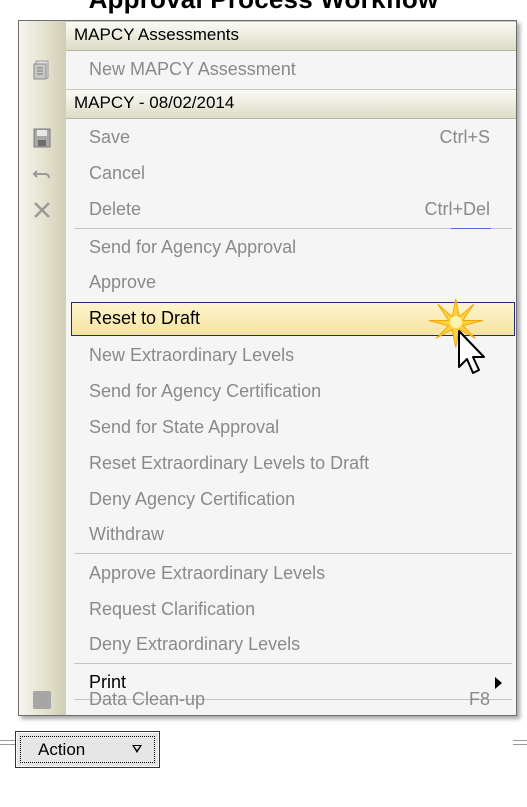 The image size is (527, 807). I want to click on menu-separator-accent, so click(471, 228).